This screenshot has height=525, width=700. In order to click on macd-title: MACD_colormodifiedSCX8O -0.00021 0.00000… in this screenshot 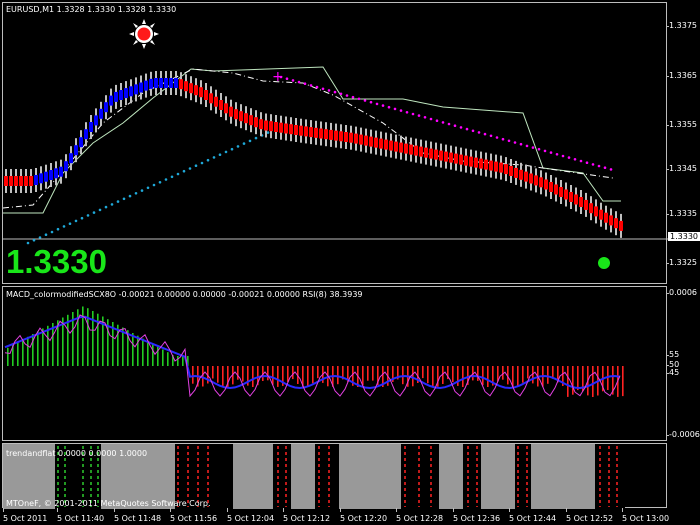, I will do `click(184, 294)`.